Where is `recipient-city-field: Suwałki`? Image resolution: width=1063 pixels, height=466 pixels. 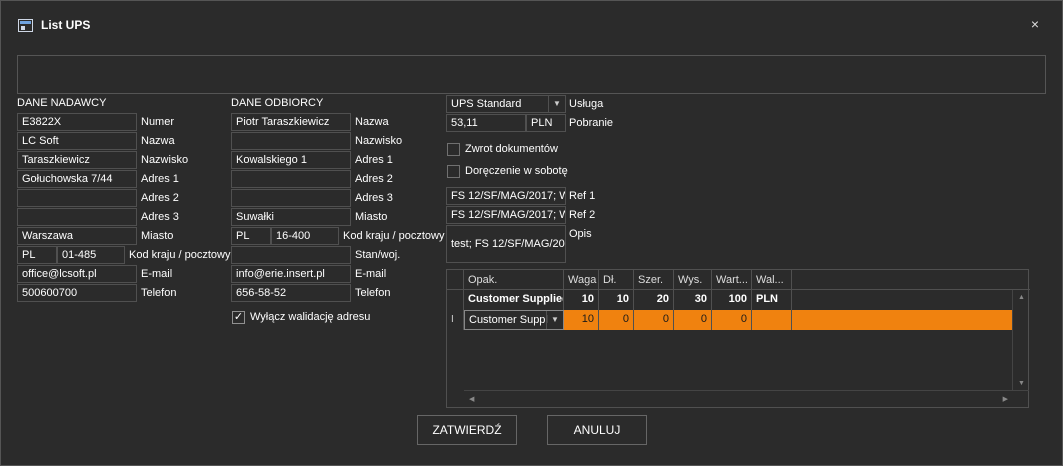 recipient-city-field: Suwałki is located at coordinates (291, 217).